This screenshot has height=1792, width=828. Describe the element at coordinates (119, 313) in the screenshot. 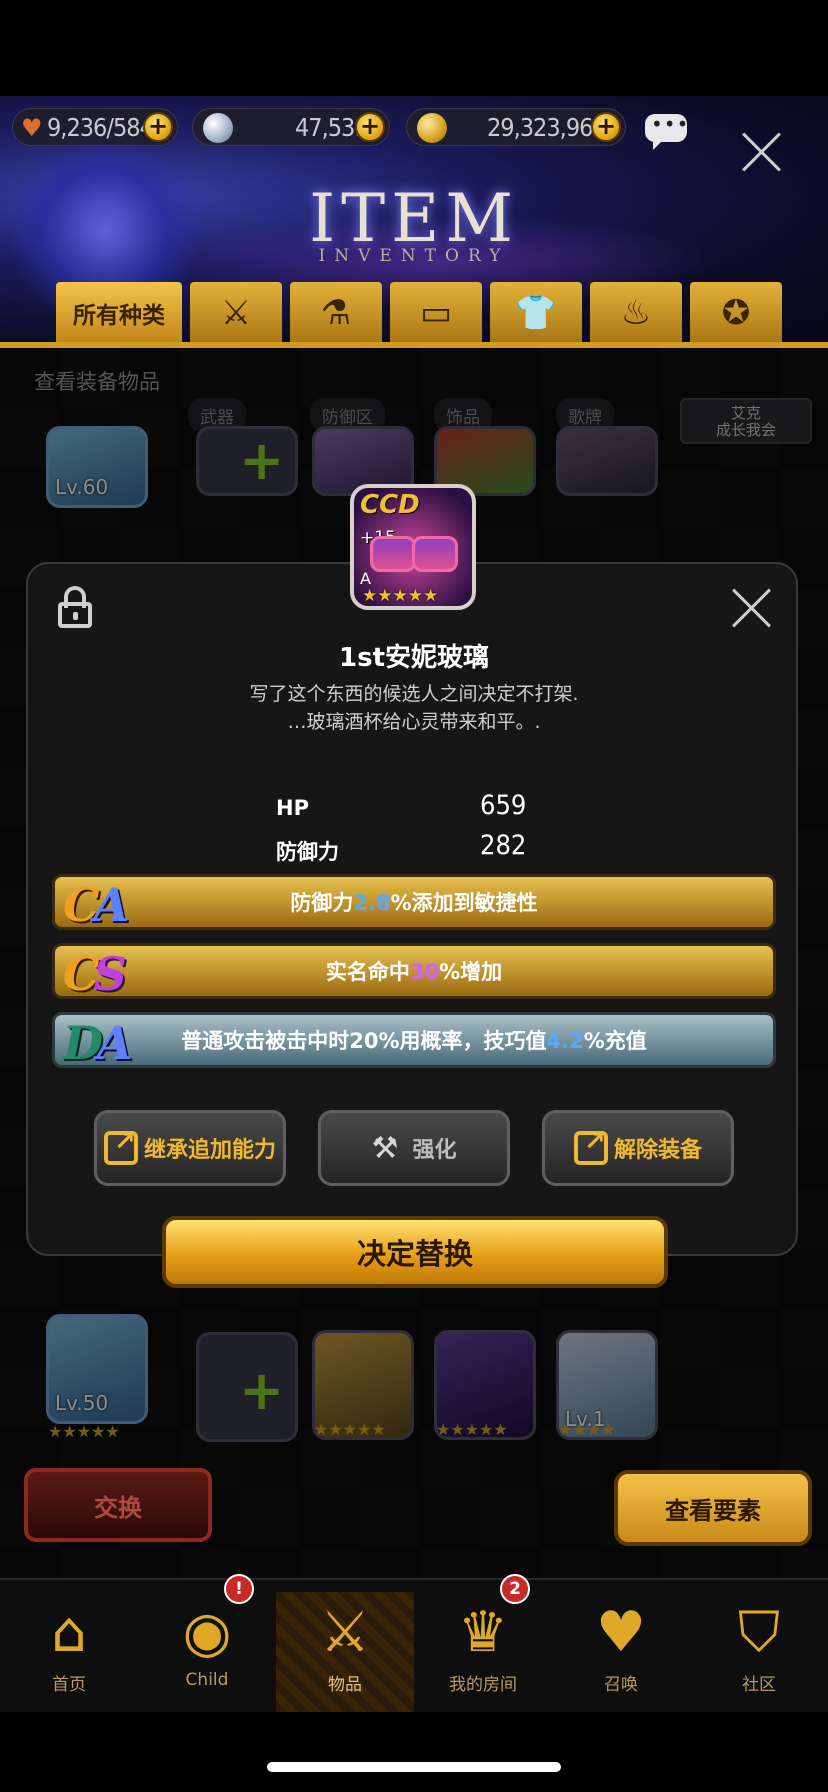

I see `tab-all: 所有种类` at that location.